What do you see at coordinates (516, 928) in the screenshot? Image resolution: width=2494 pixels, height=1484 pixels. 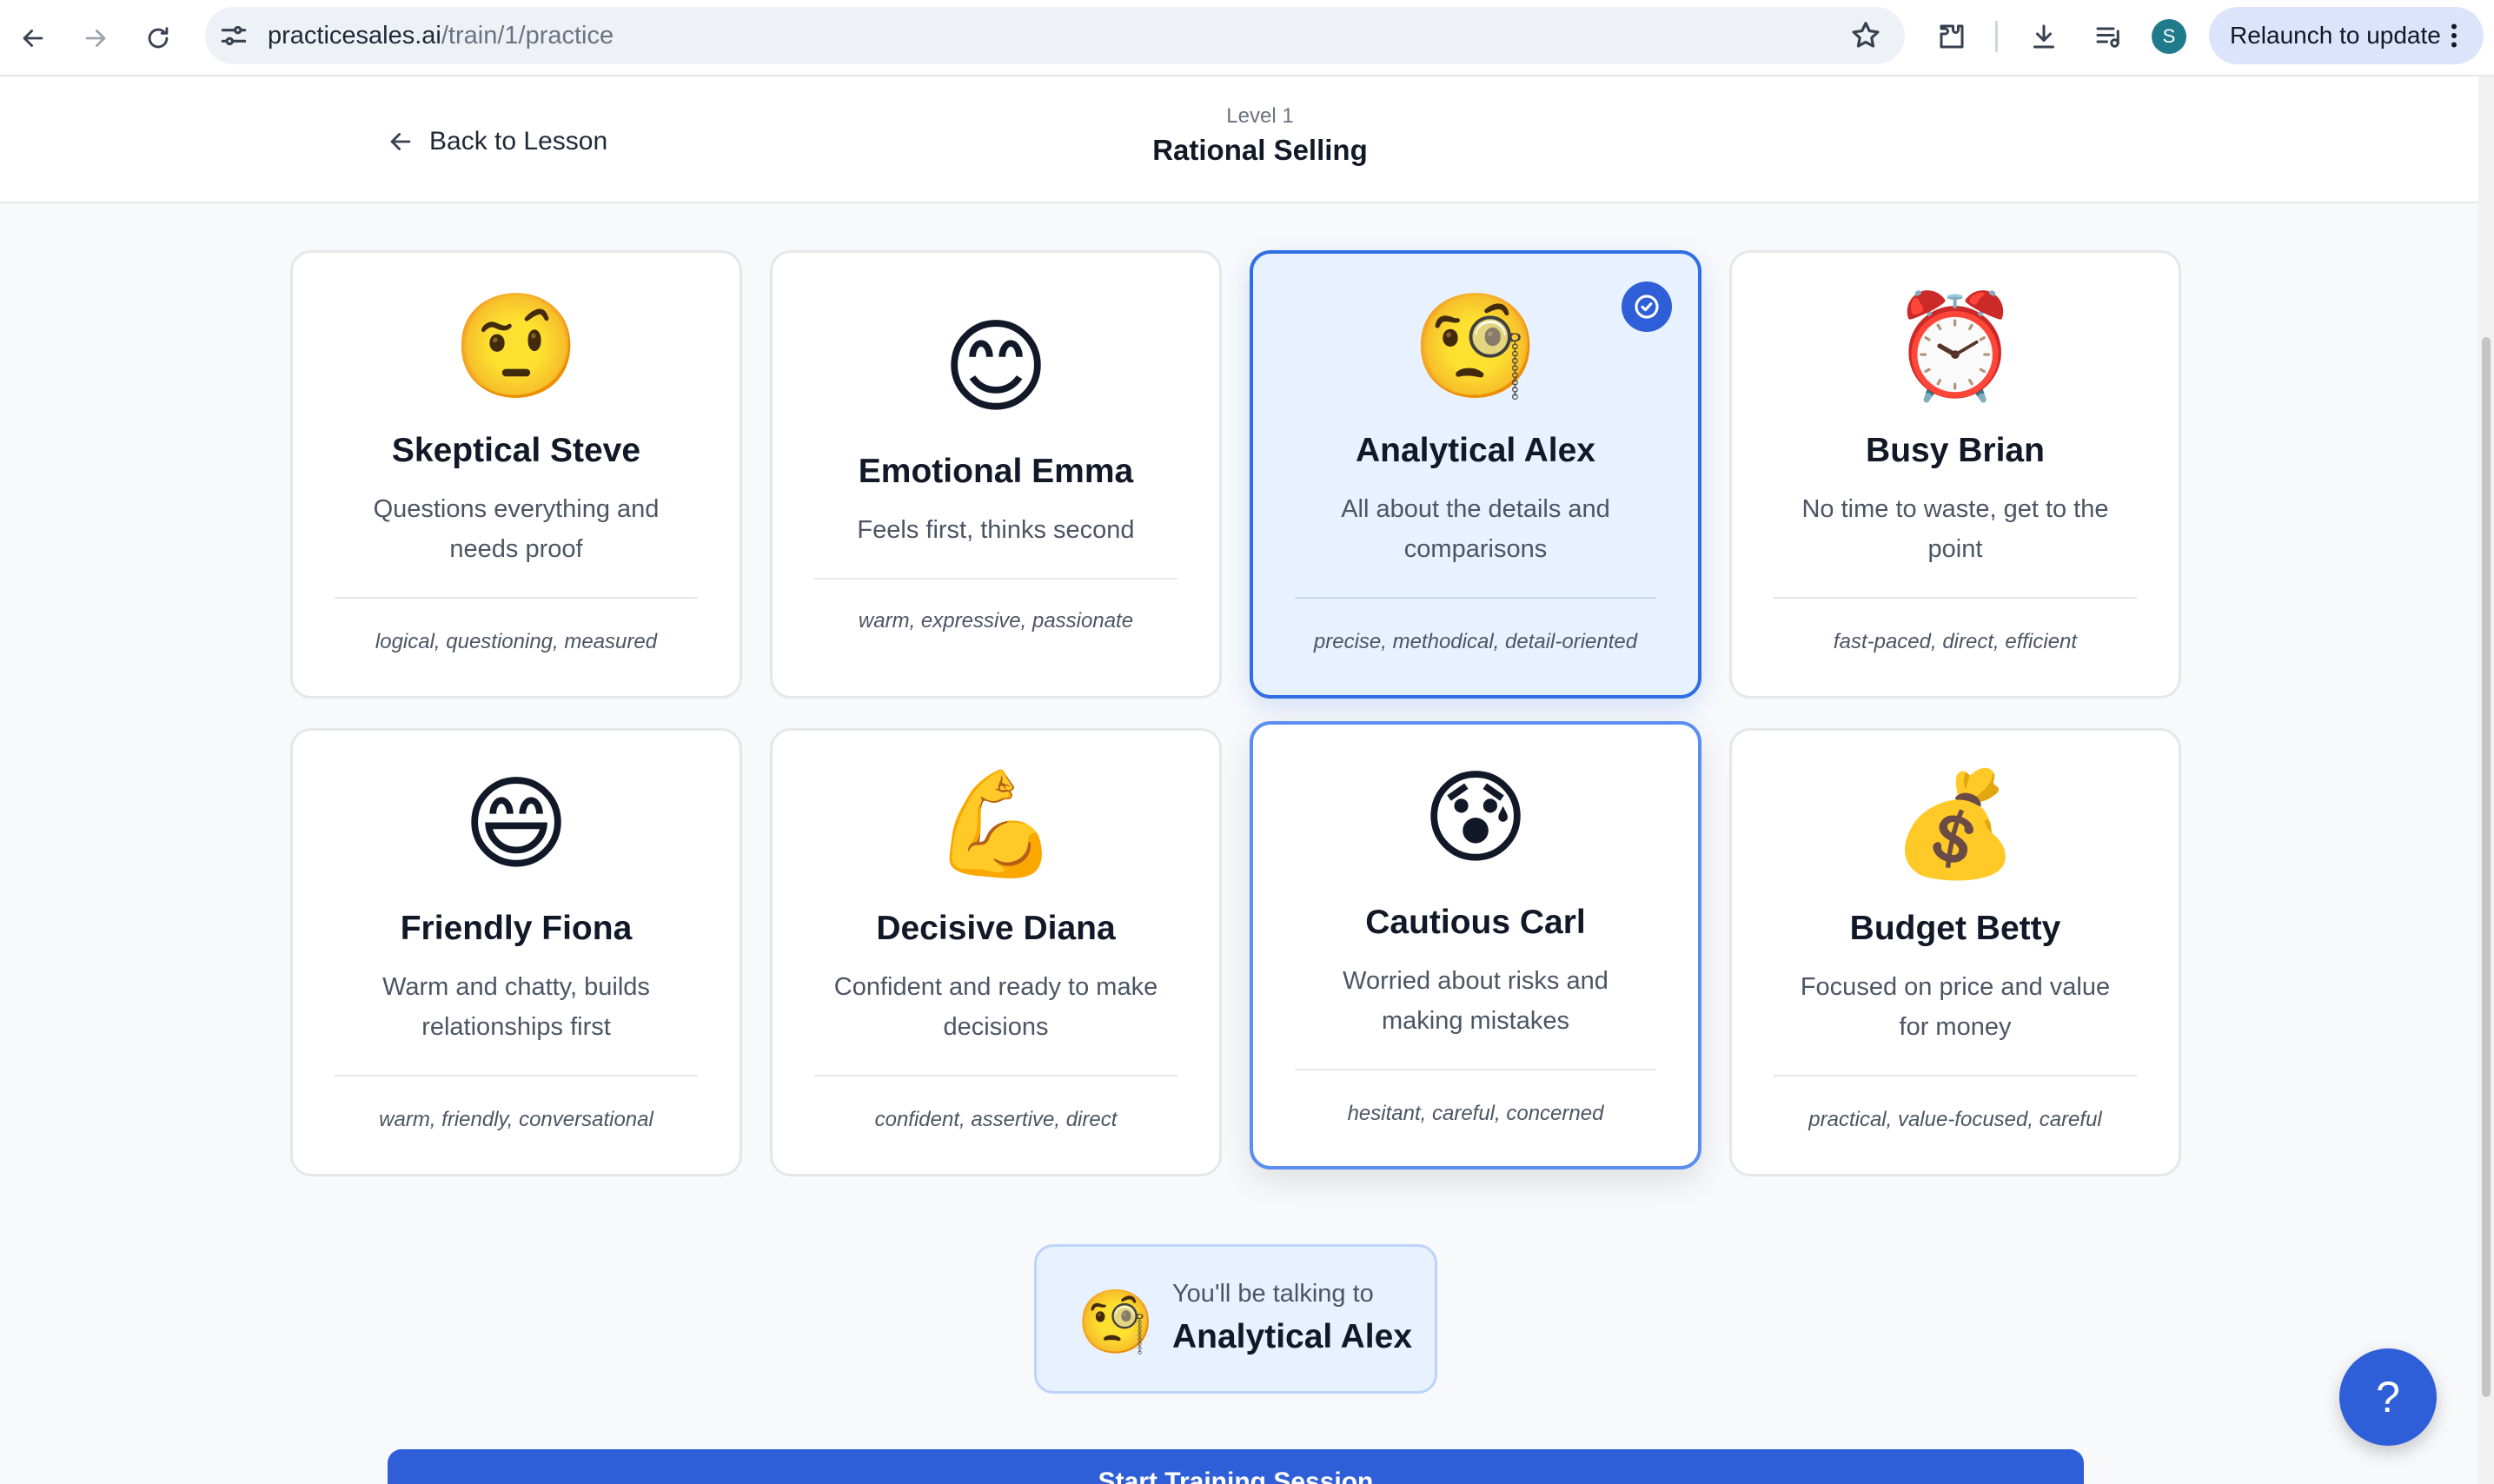 I see `persona-name: Friendly Fiona` at bounding box center [516, 928].